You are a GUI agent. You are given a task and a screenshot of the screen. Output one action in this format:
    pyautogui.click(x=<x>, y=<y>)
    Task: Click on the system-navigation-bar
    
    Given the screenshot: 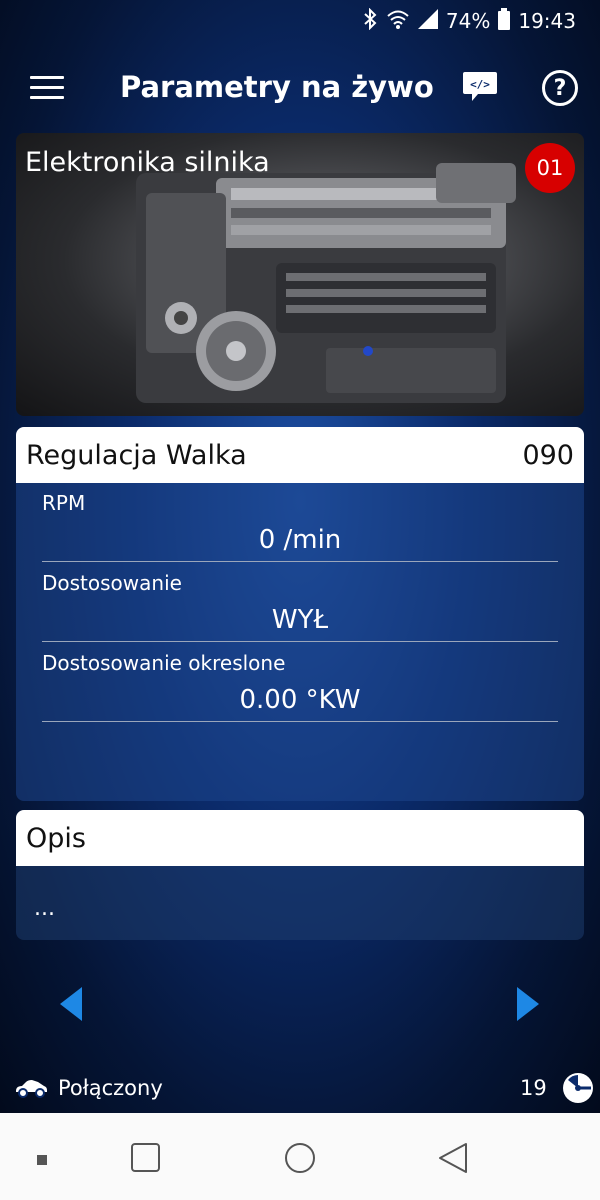 What is the action you would take?
    pyautogui.click(x=300, y=1156)
    